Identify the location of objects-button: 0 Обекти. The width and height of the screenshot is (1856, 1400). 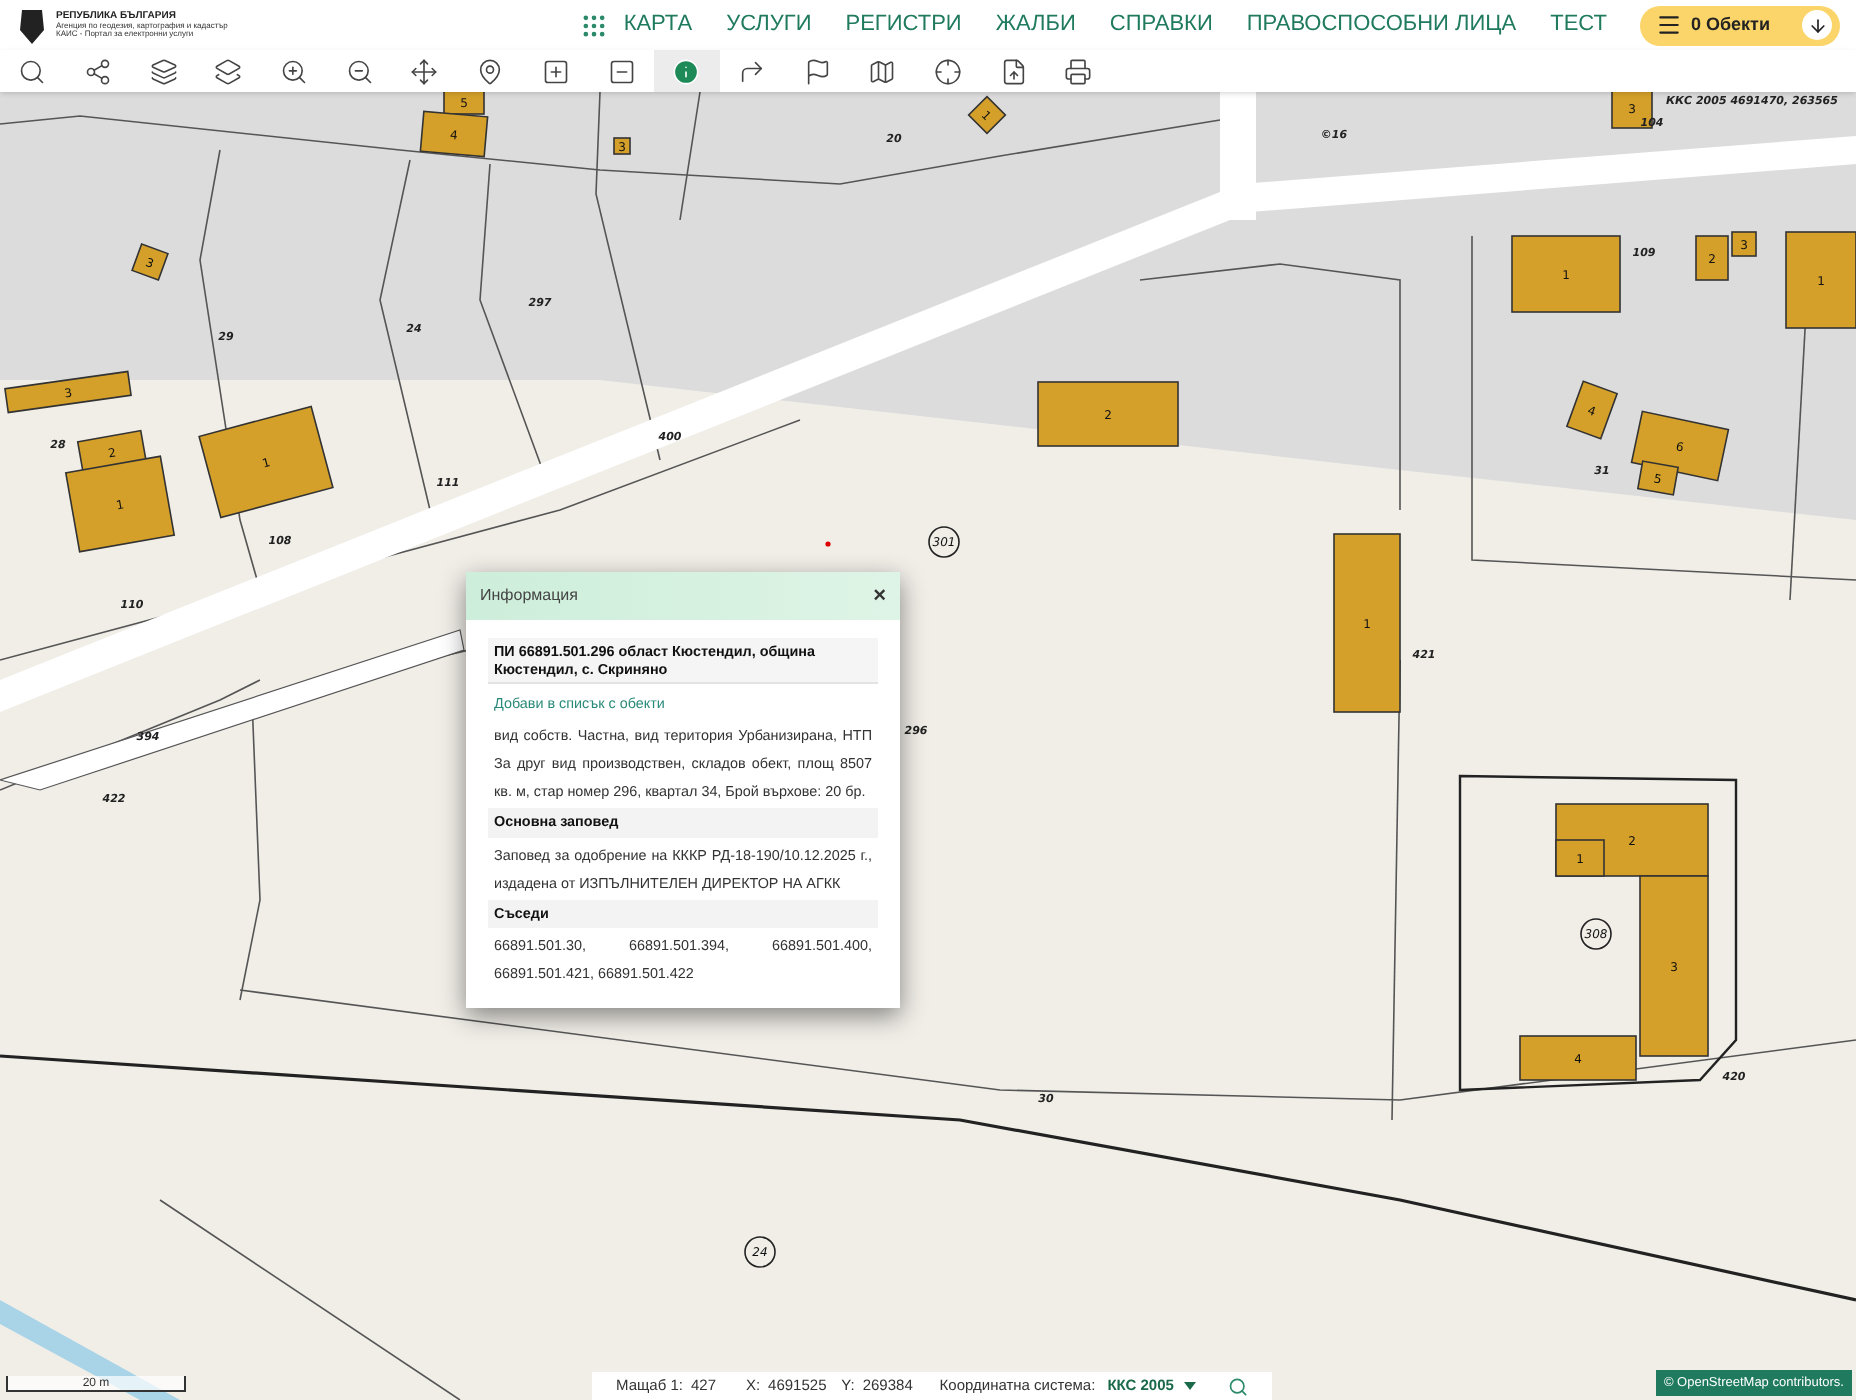
(1740, 25).